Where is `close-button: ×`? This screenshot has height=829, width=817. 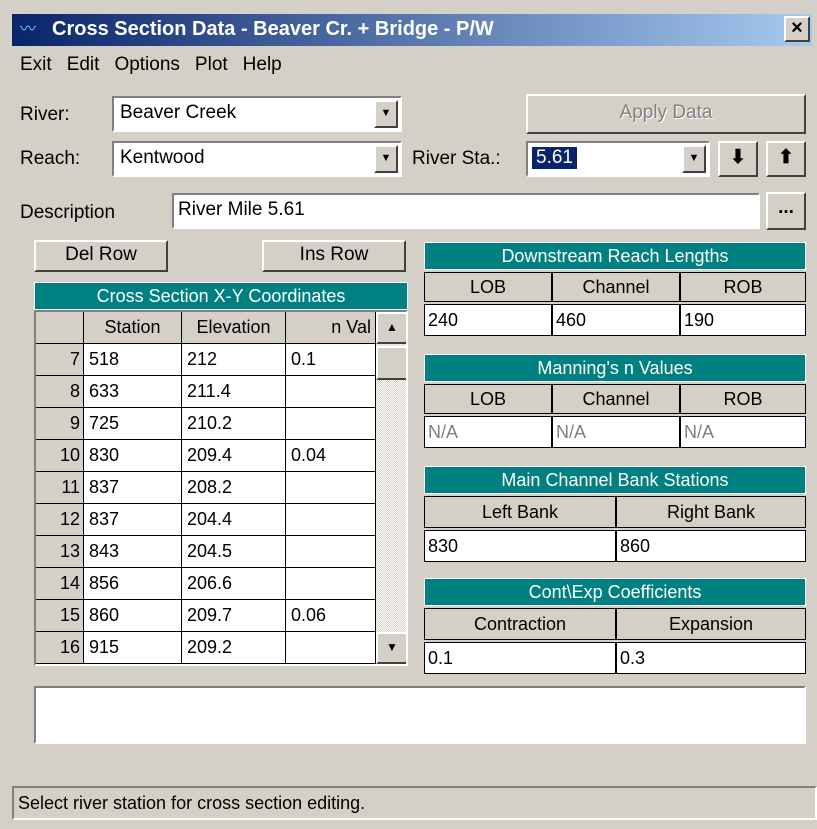 close-button: × is located at coordinates (797, 29).